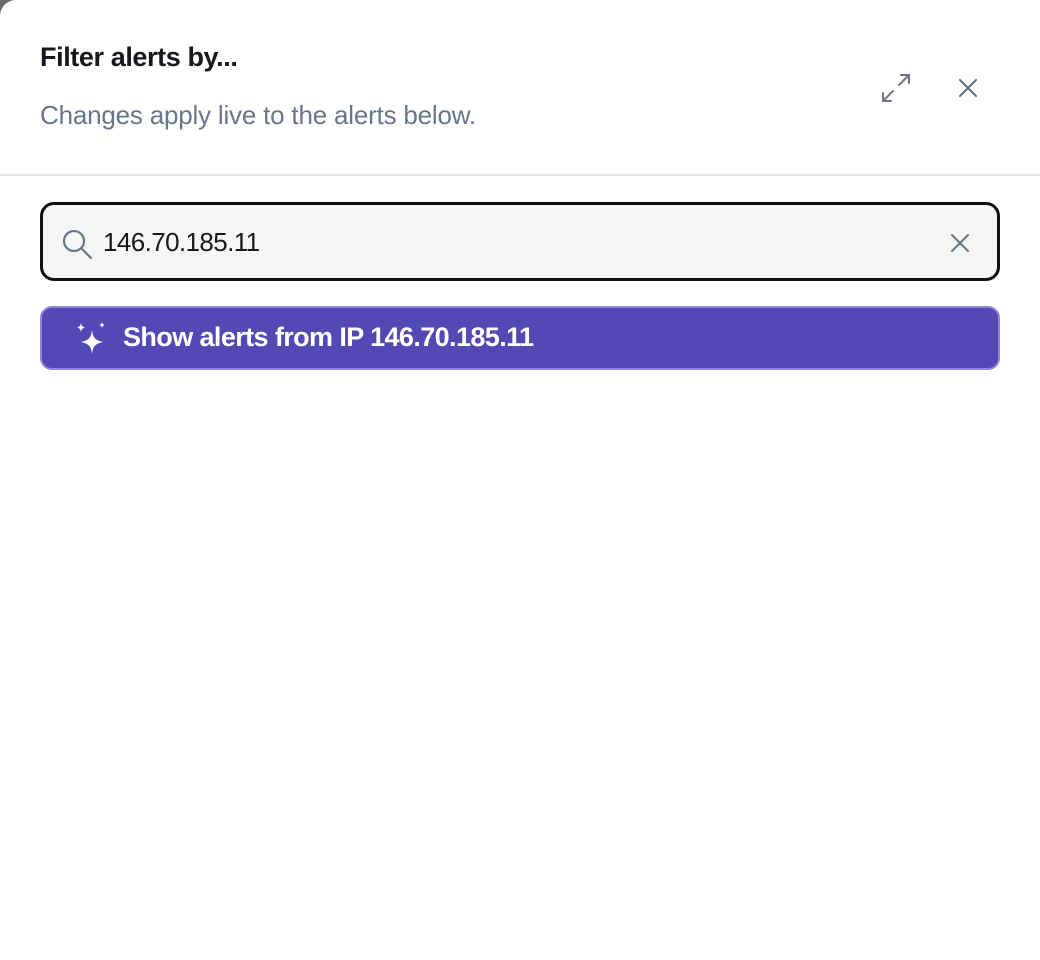 Image resolution: width=1040 pixels, height=960 pixels. What do you see at coordinates (328, 337) in the screenshot?
I see `show-alerts-label: Show alerts from IP 146.70.185.11` at bounding box center [328, 337].